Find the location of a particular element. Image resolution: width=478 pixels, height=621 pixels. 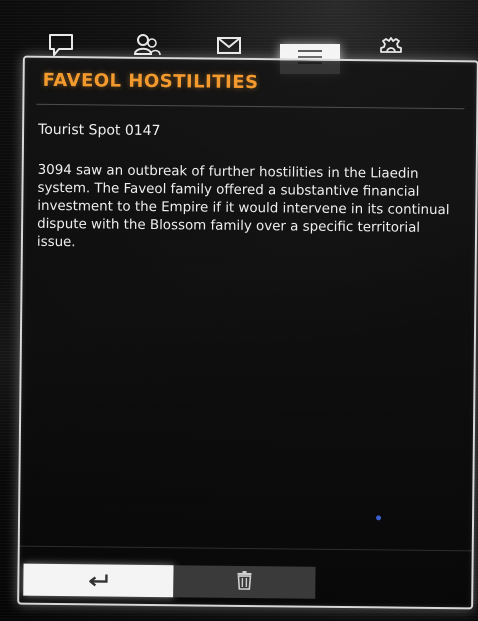

back-button is located at coordinates (98, 580).